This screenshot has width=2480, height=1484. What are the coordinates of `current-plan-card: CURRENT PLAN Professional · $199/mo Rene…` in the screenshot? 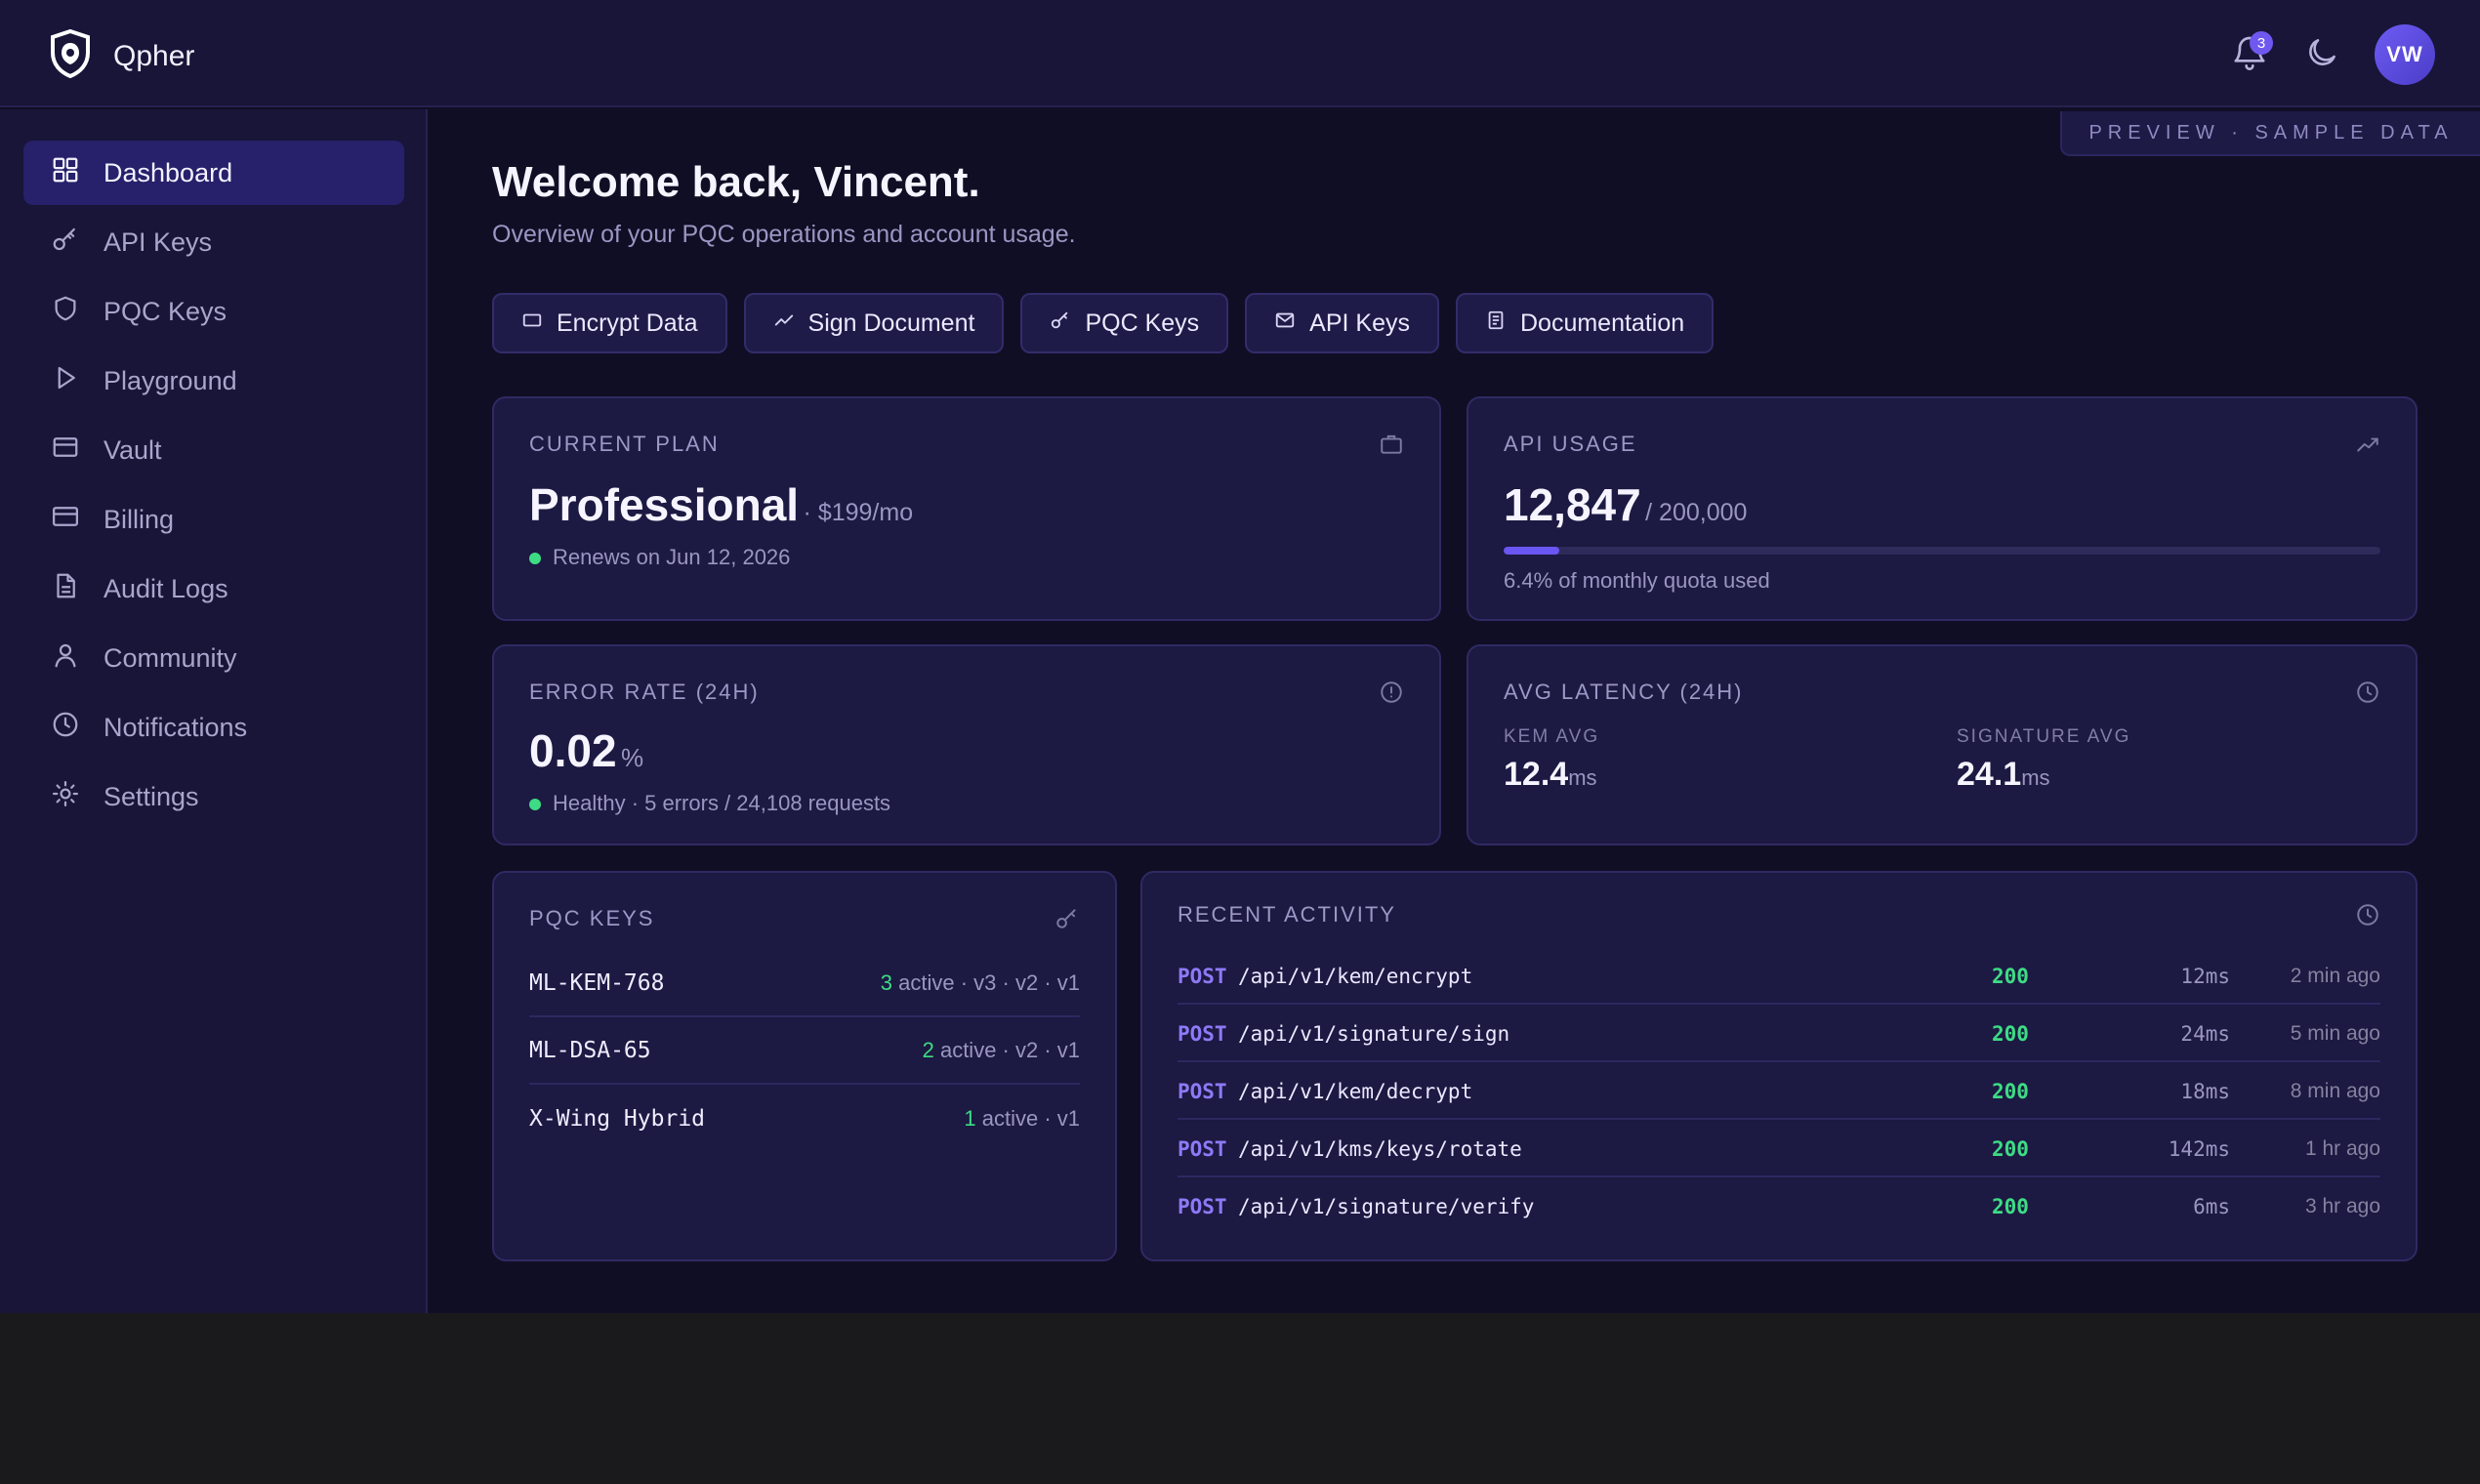 It's located at (966, 509).